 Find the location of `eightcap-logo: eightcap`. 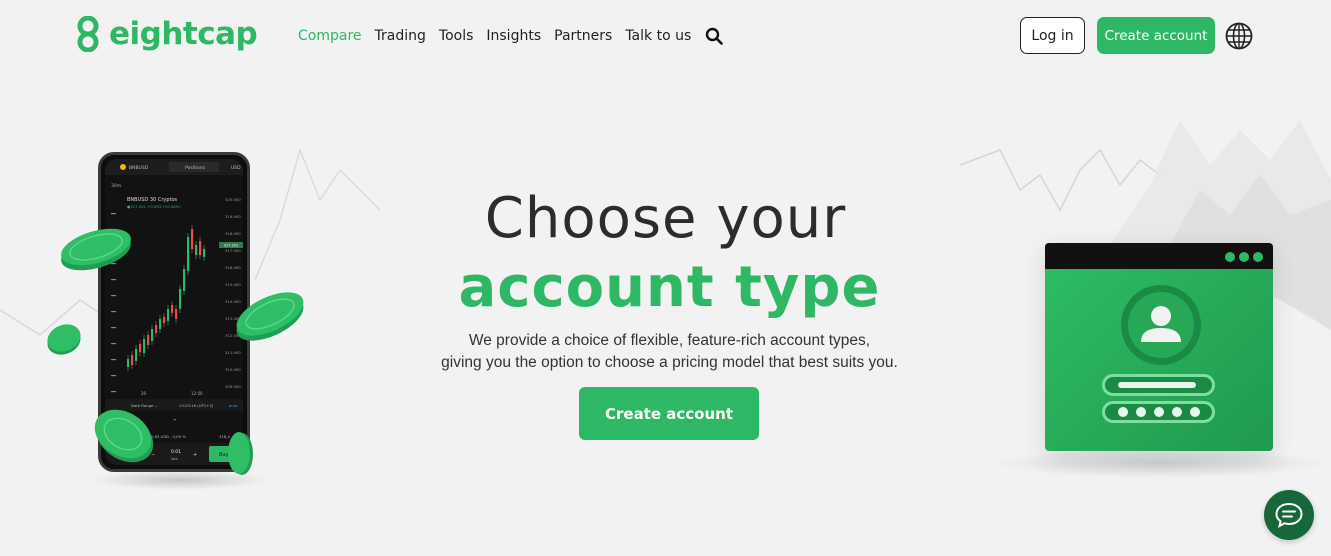

eightcap-logo: eightcap is located at coordinates (166, 34).